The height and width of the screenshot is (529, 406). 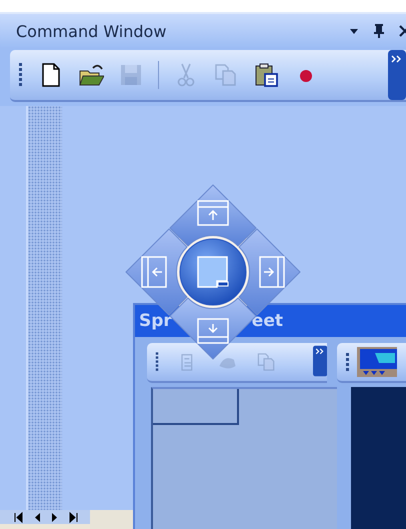 I want to click on pin-icon, so click(x=379, y=31).